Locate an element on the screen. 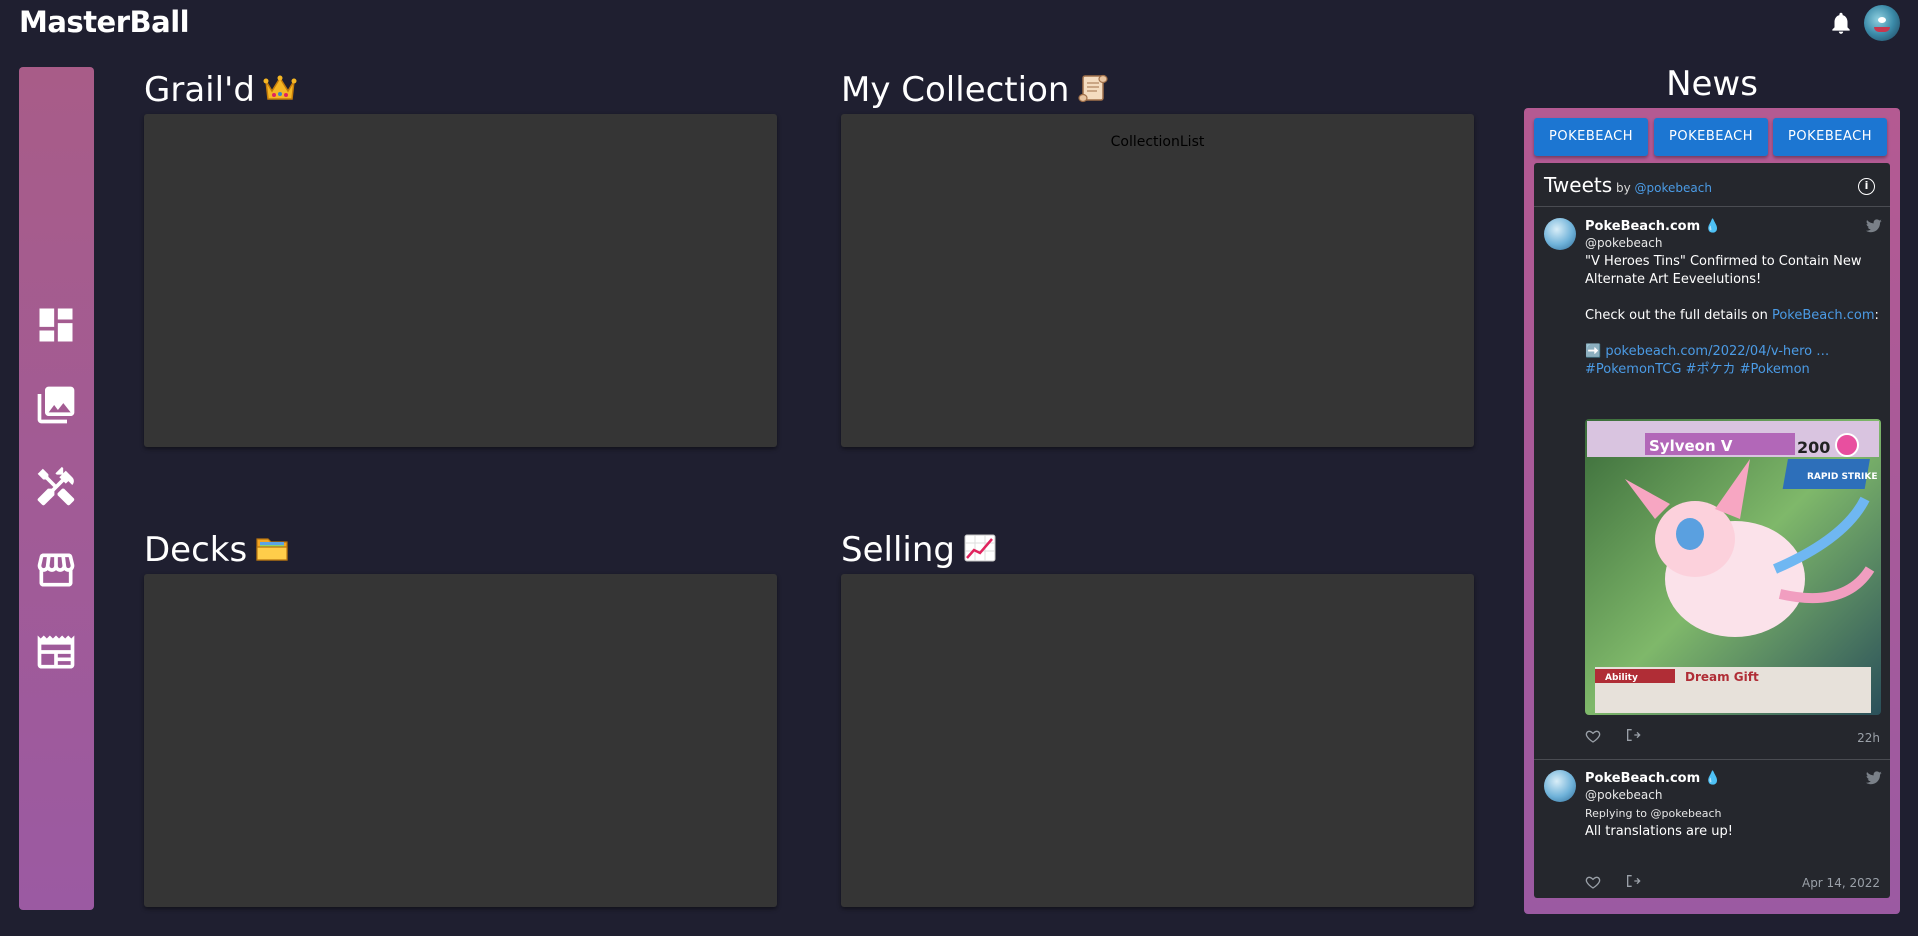 Image resolution: width=1918 pixels, height=936 pixels. sidebar-item-collection is located at coordinates (56, 405).